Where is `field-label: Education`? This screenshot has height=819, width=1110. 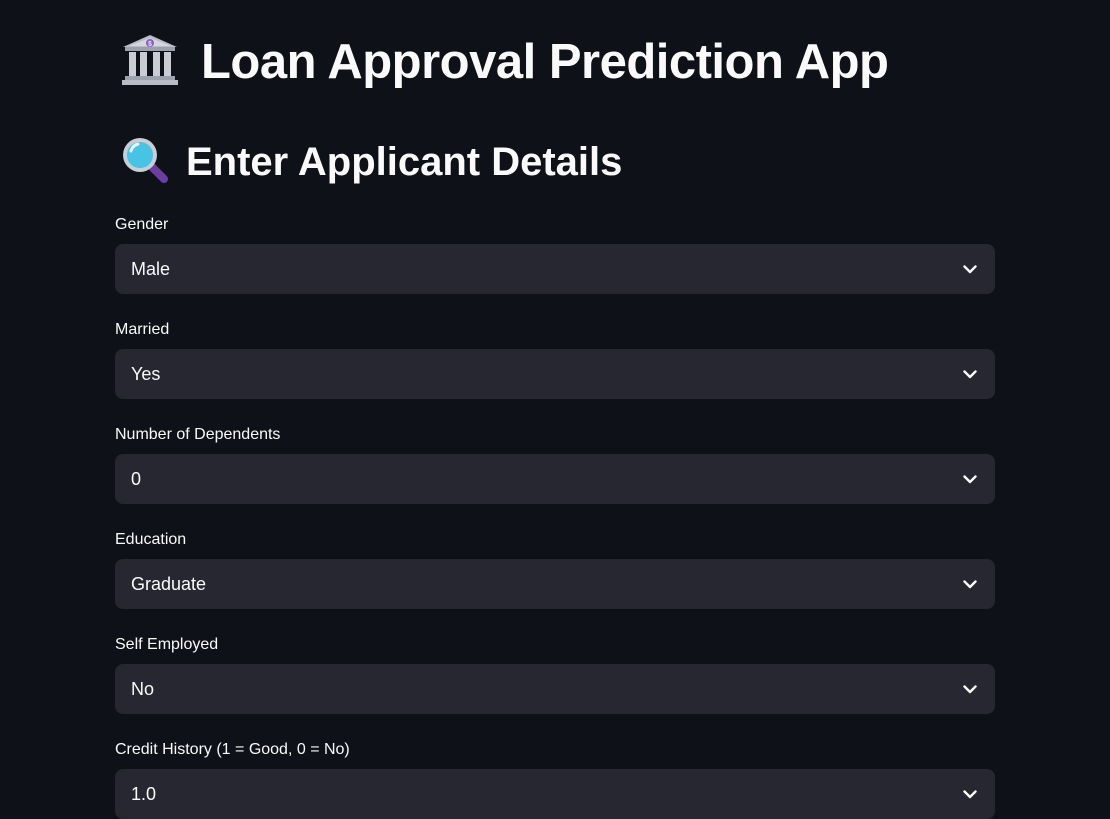
field-label: Education is located at coordinates (151, 539).